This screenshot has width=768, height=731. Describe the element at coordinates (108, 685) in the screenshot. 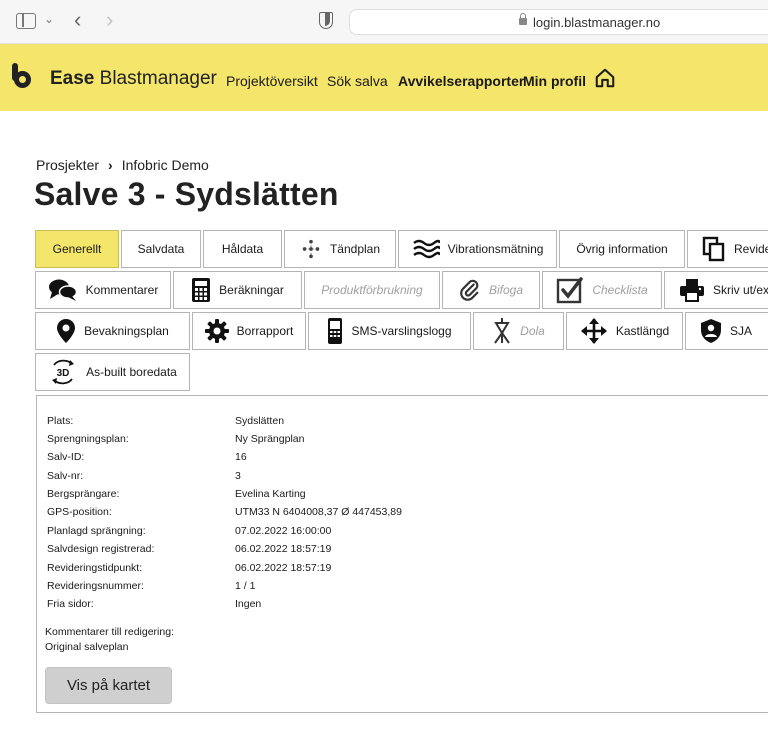

I see `show-on-map-button: Vis på kartet` at that location.